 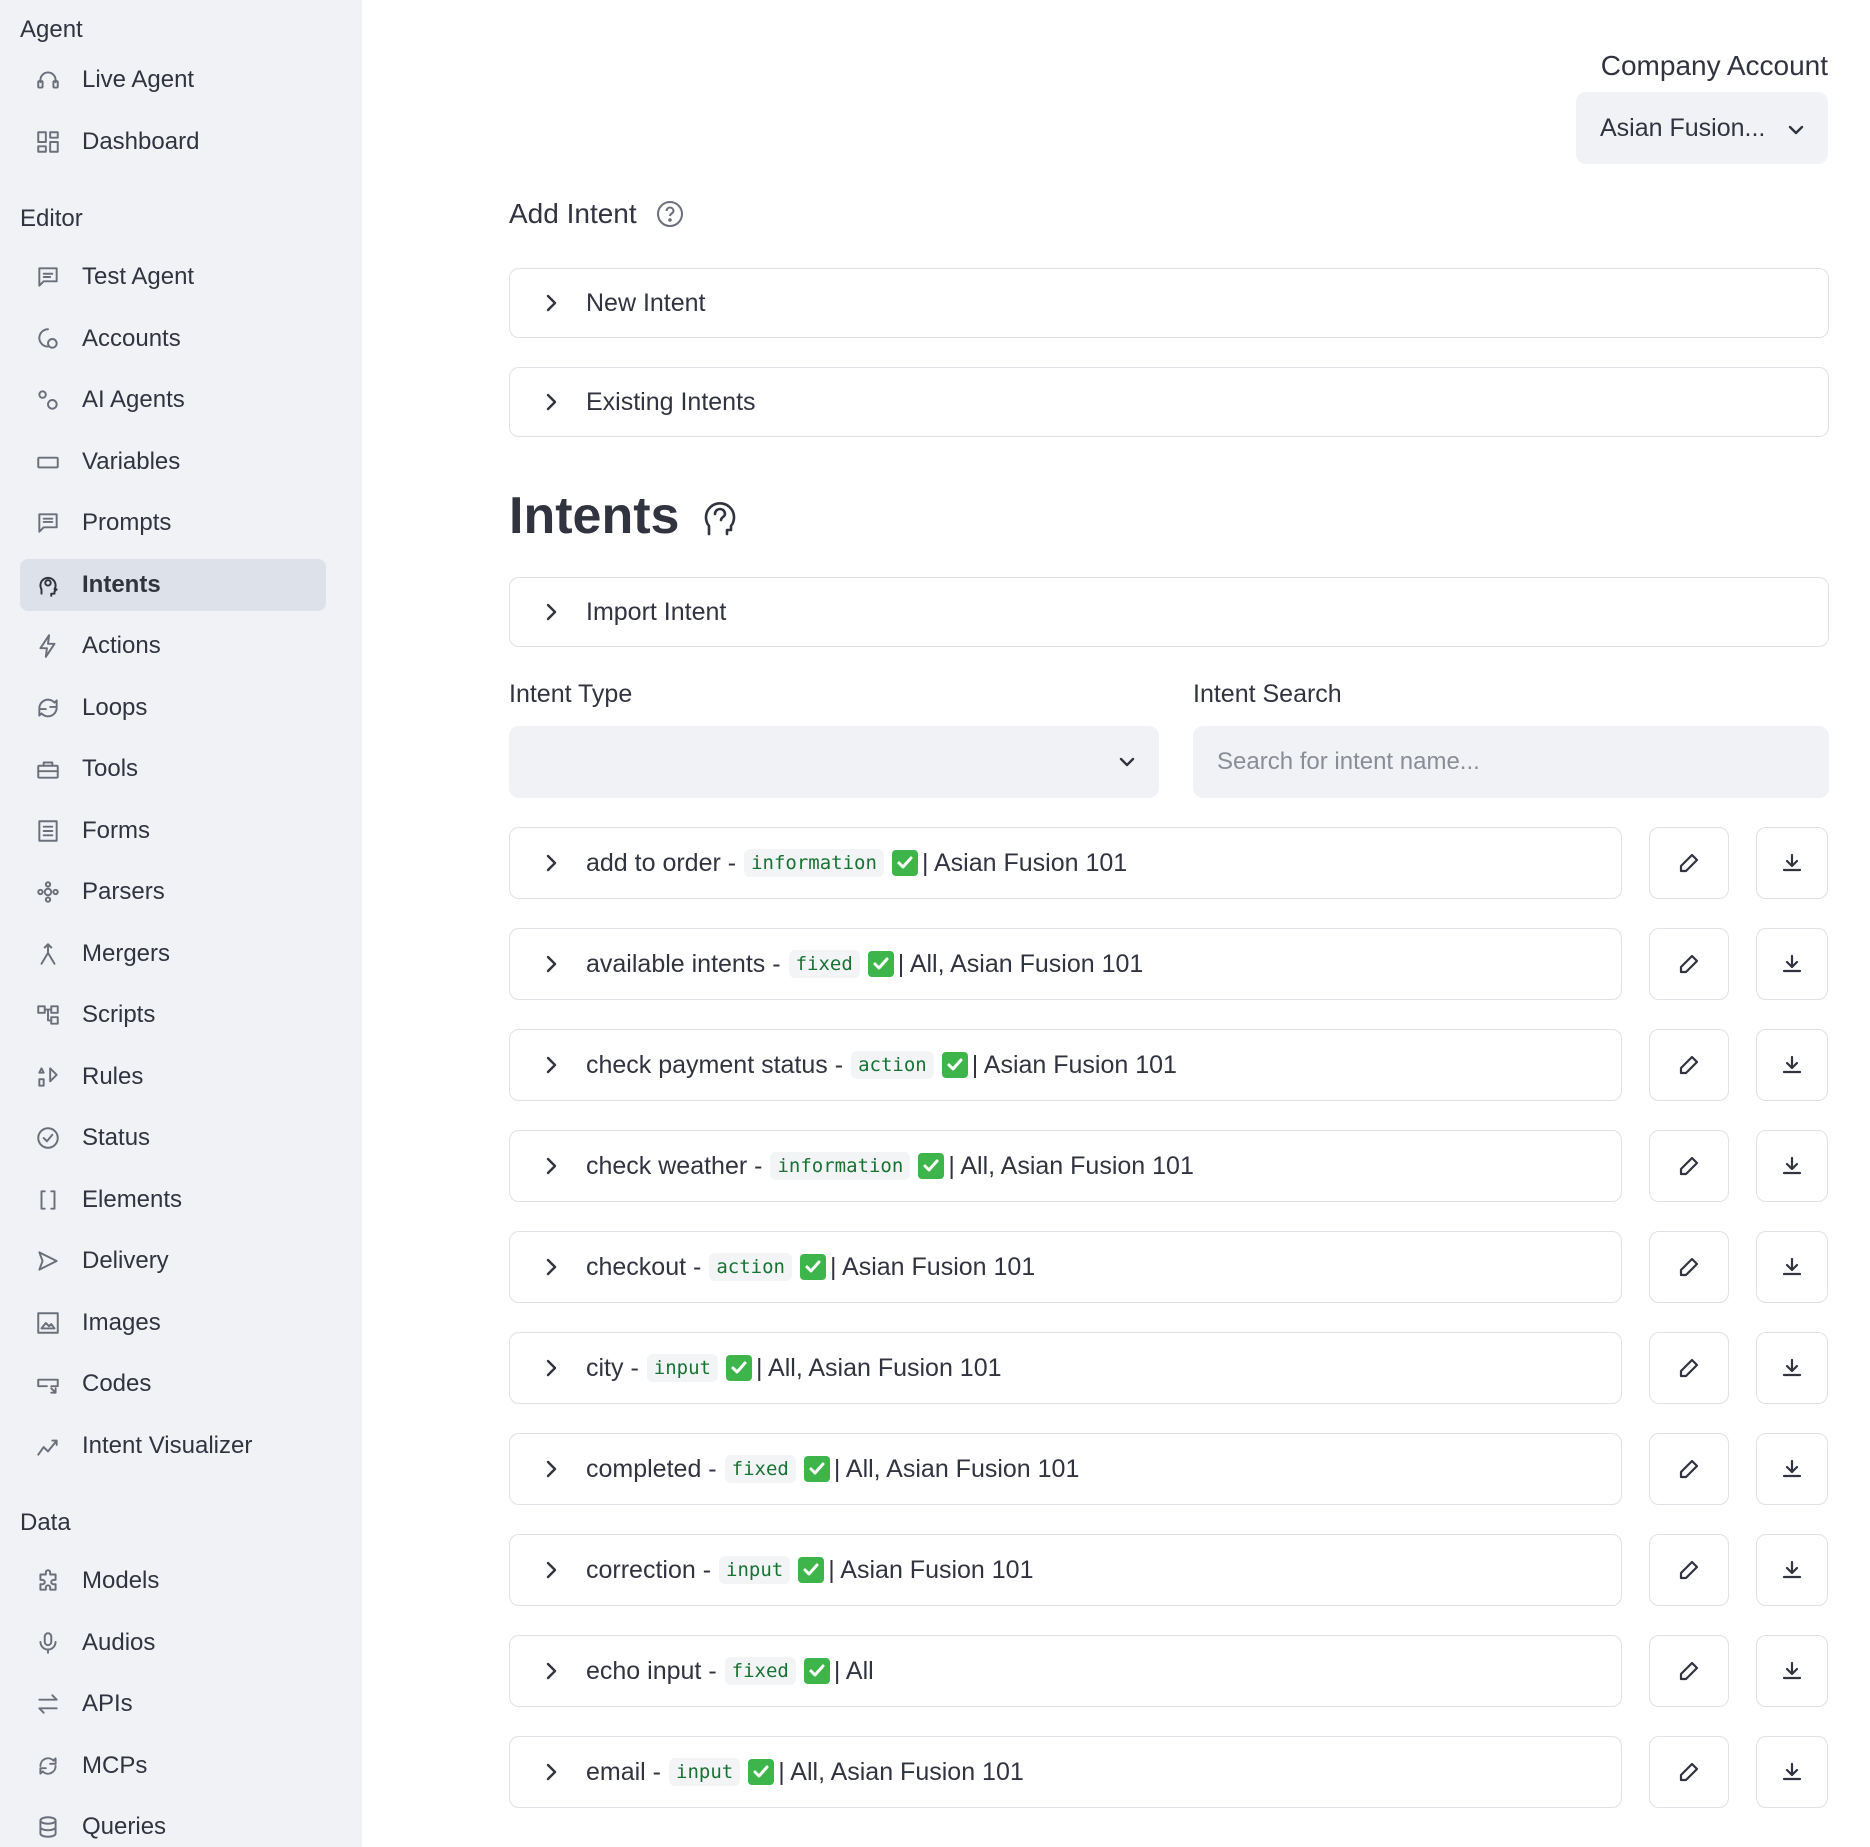 I want to click on sidebar-item-intents: Intents, so click(x=173, y=584).